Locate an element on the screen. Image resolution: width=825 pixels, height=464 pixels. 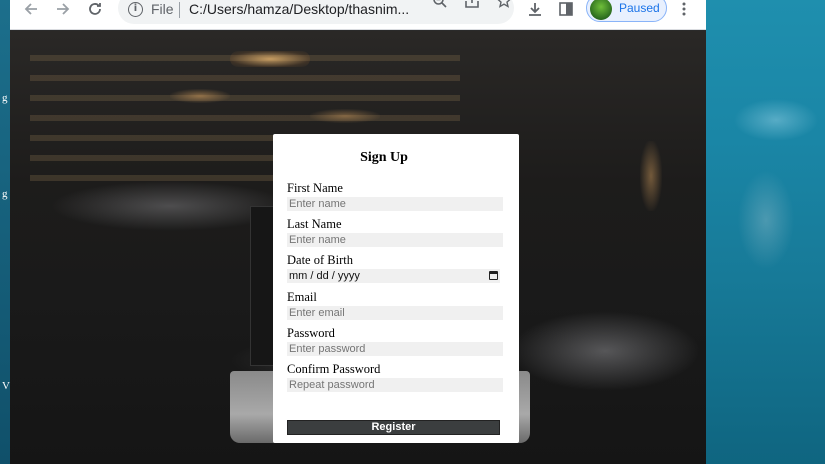
first-name-label: First Name is located at coordinates (315, 188).